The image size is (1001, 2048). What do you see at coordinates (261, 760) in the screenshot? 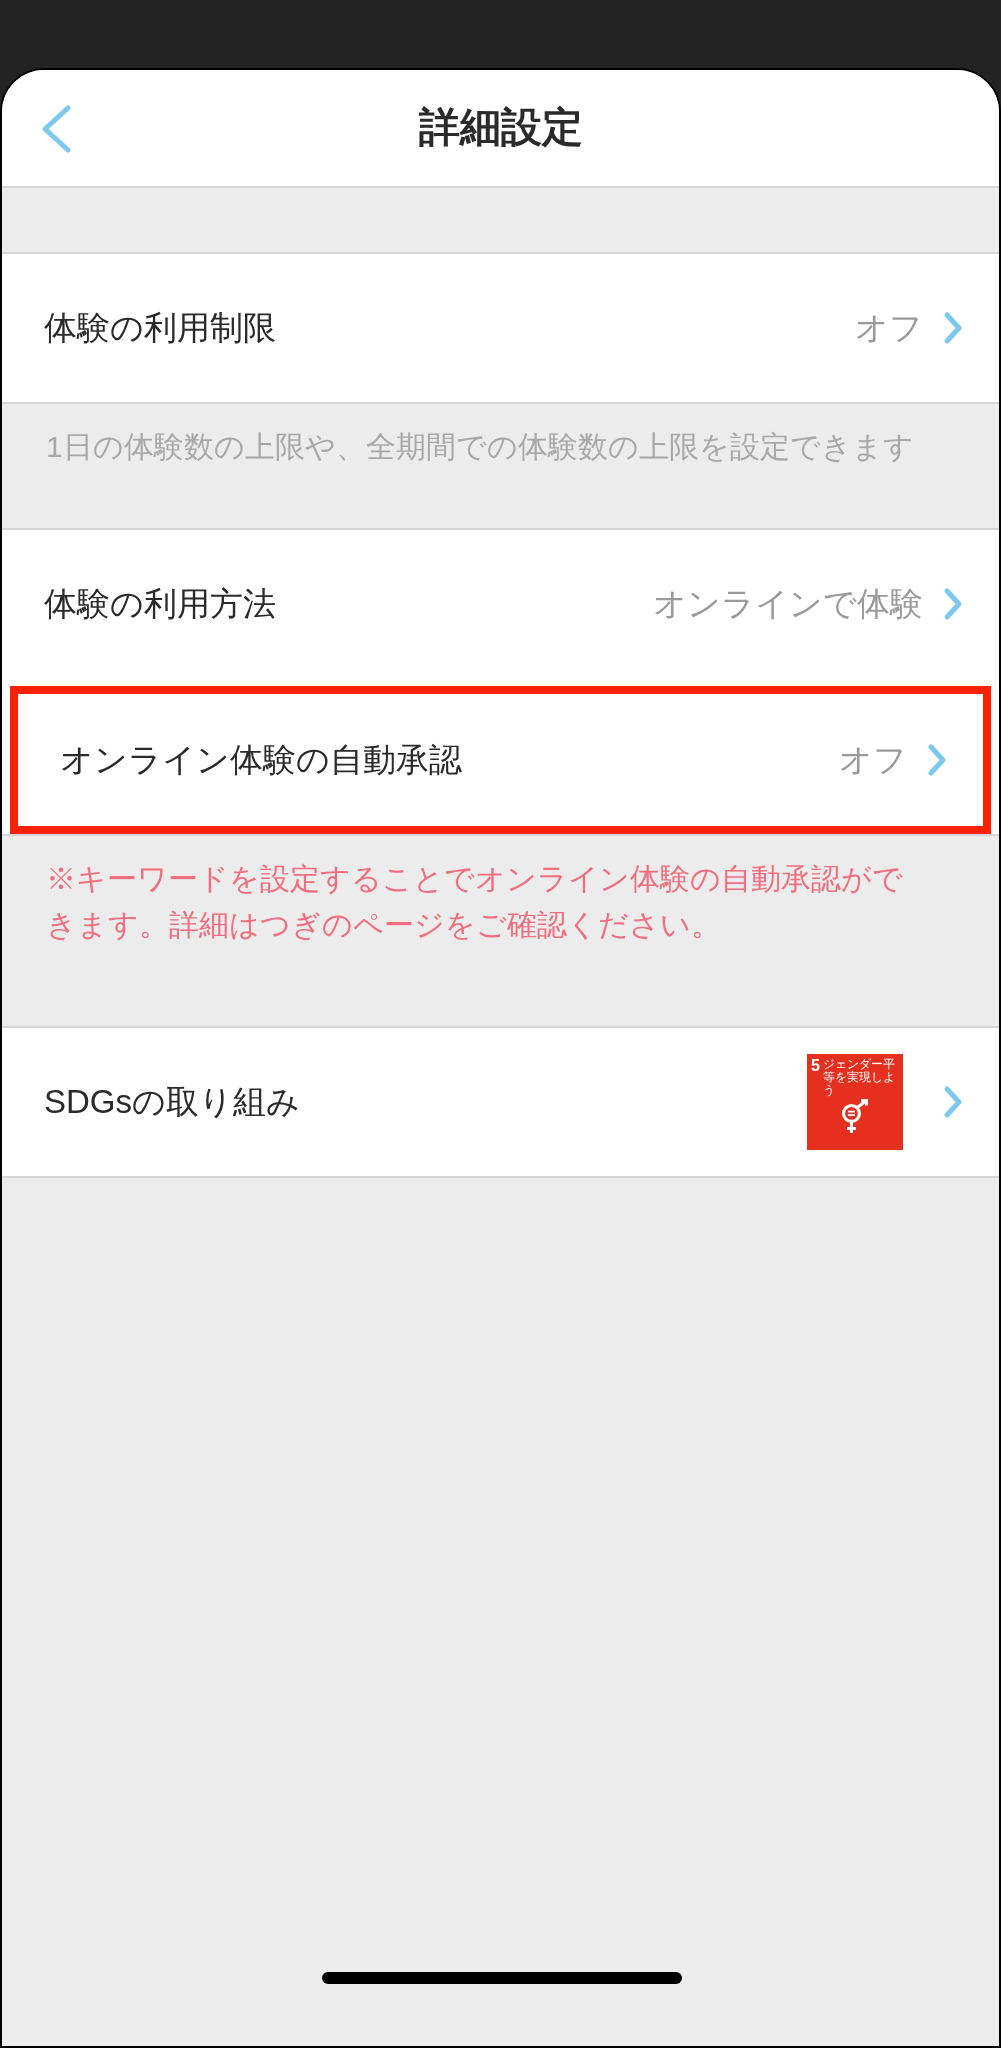
I see `row-label: オンライン体験の自動承認` at bounding box center [261, 760].